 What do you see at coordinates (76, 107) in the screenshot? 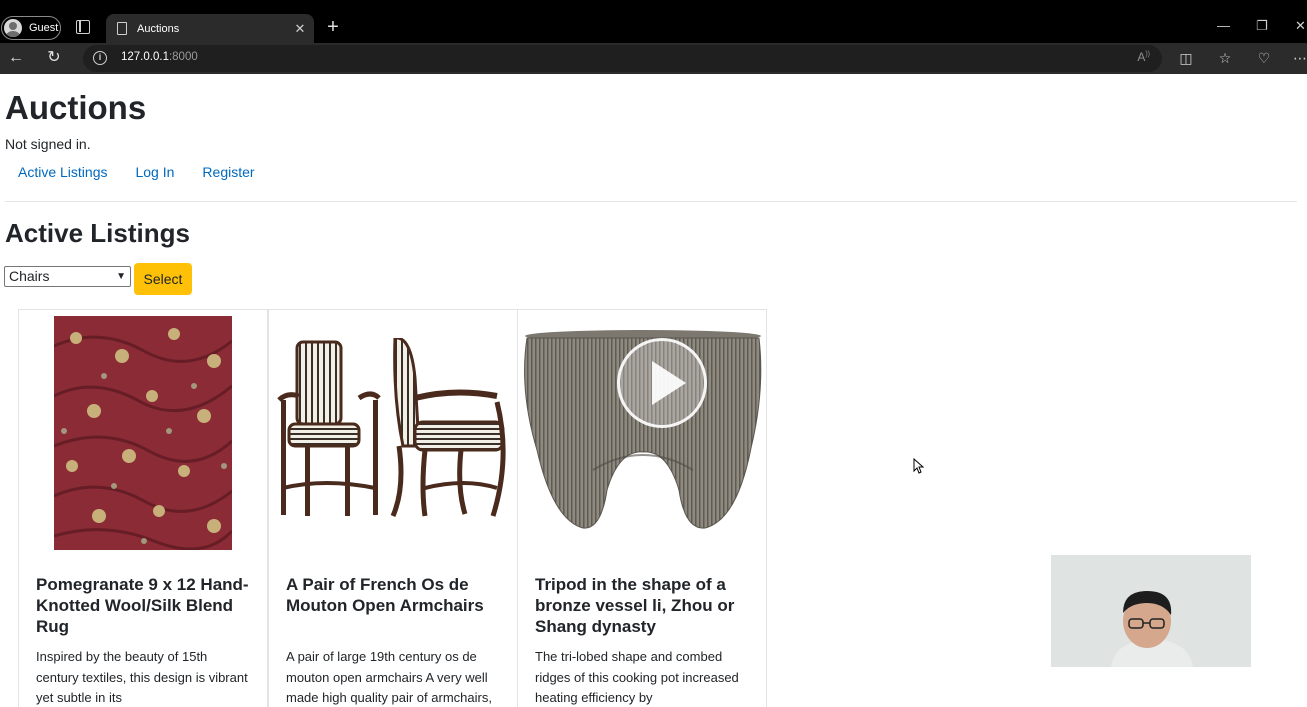
I see `site-title: Auctions` at bounding box center [76, 107].